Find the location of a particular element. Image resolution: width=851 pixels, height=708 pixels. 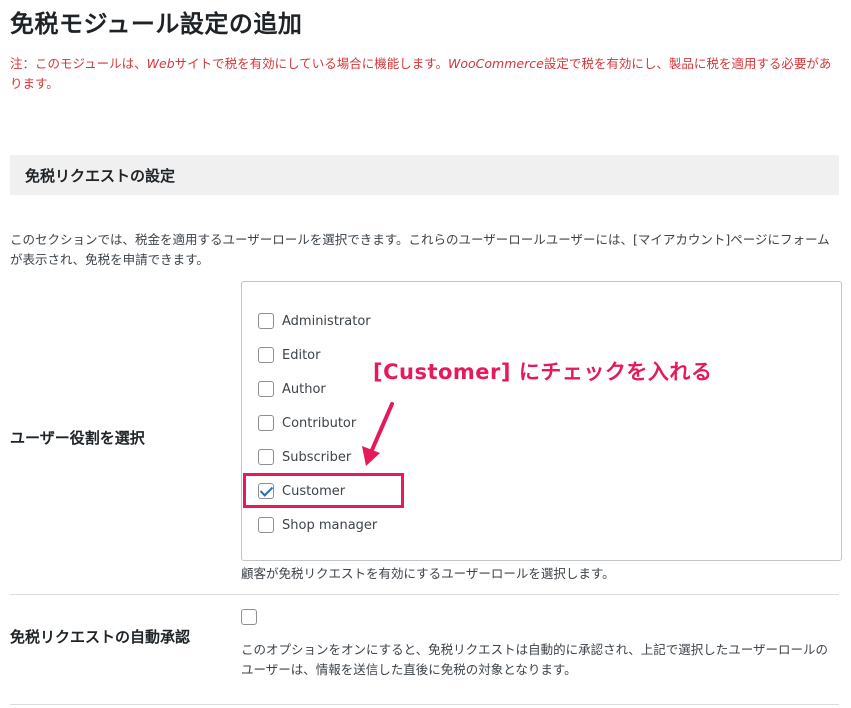

role-contributor-label: Contributor is located at coordinates (319, 423).